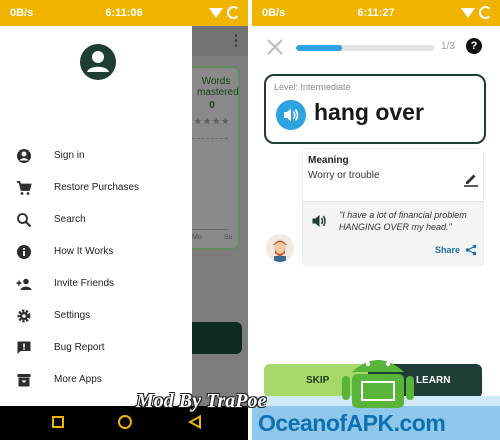  I want to click on menu-item-label: Settings, so click(72, 315).